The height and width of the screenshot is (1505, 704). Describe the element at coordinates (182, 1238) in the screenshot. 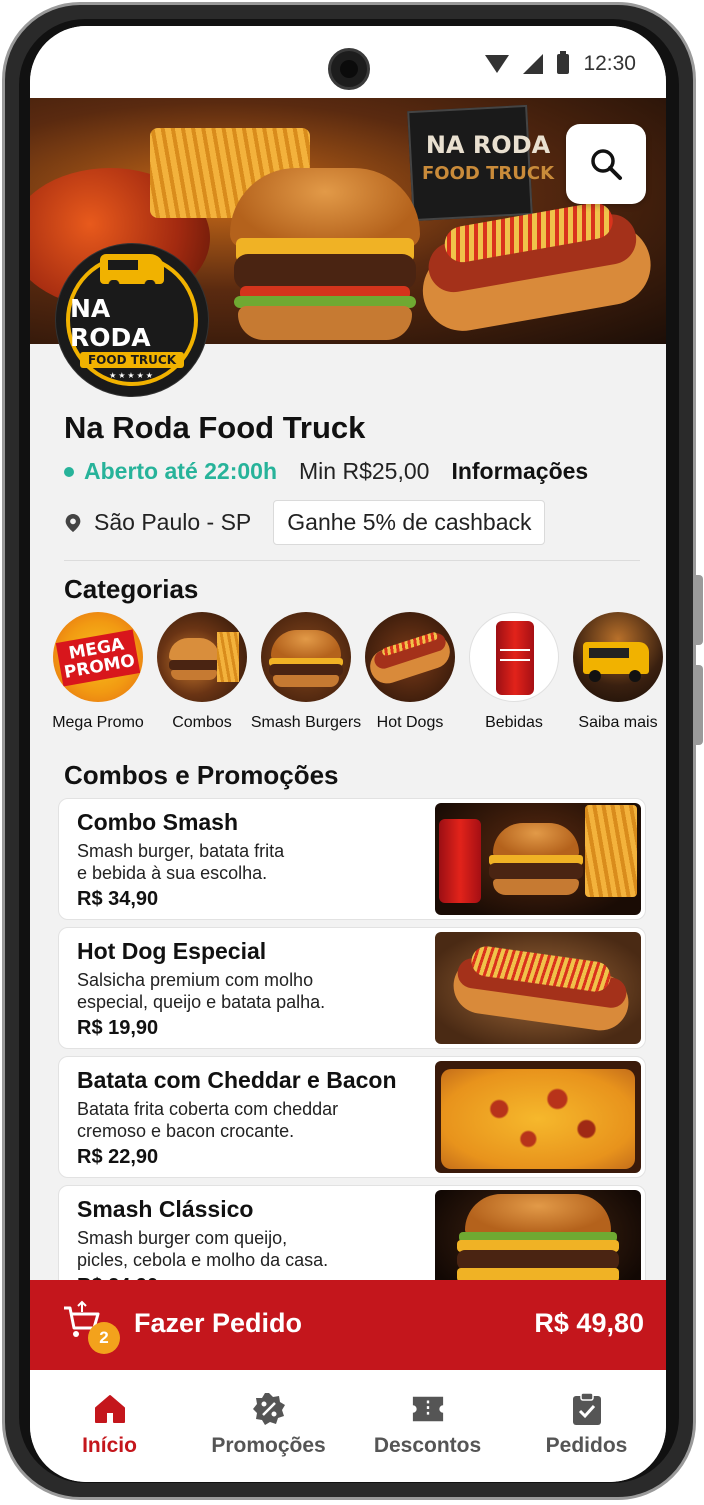

I see `promo-desc: Smash burger com queijo,` at that location.